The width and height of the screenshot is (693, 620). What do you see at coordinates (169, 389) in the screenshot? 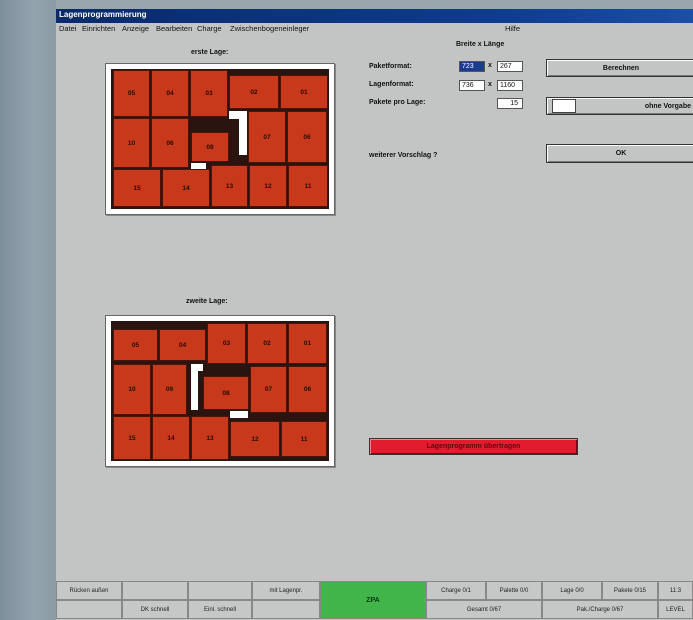
I see `package: 09` at bounding box center [169, 389].